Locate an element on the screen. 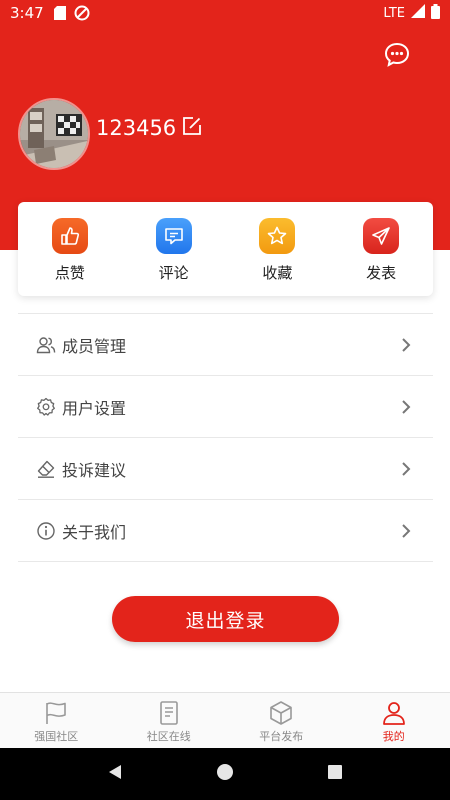 The height and width of the screenshot is (800, 450). action-comment: 评论 is located at coordinates (174, 249).